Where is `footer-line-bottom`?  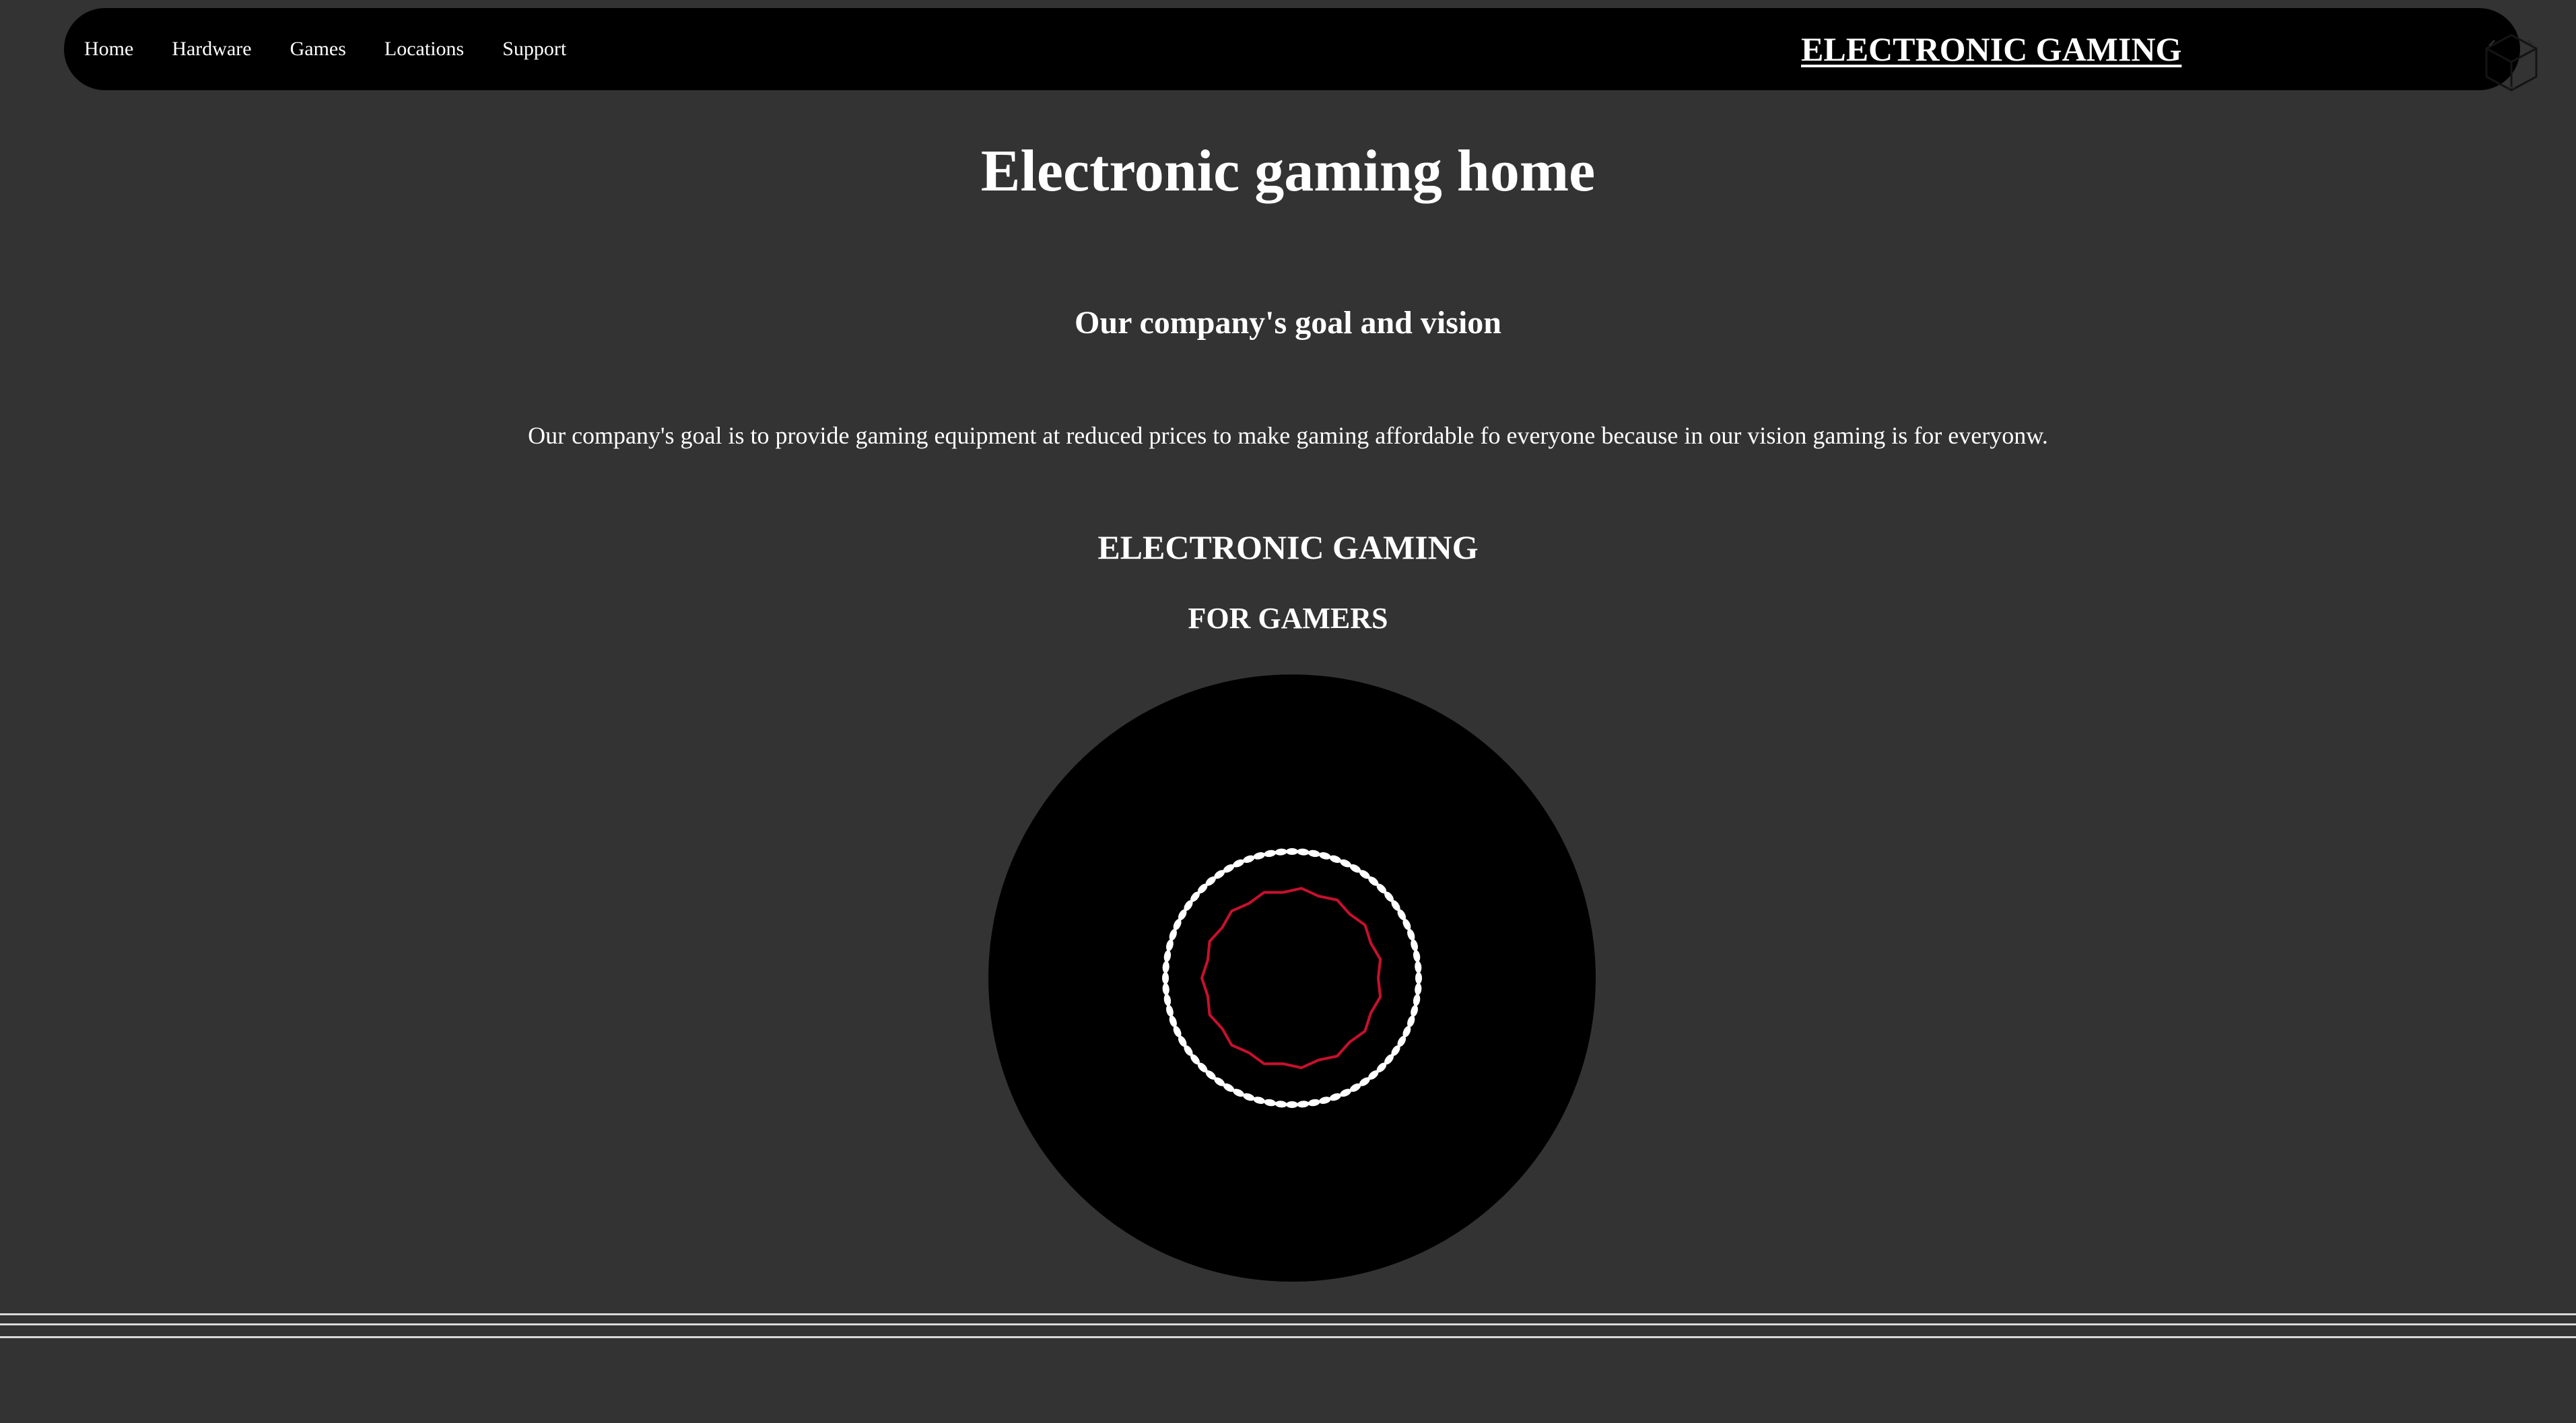
footer-line-bottom is located at coordinates (1288, 1337).